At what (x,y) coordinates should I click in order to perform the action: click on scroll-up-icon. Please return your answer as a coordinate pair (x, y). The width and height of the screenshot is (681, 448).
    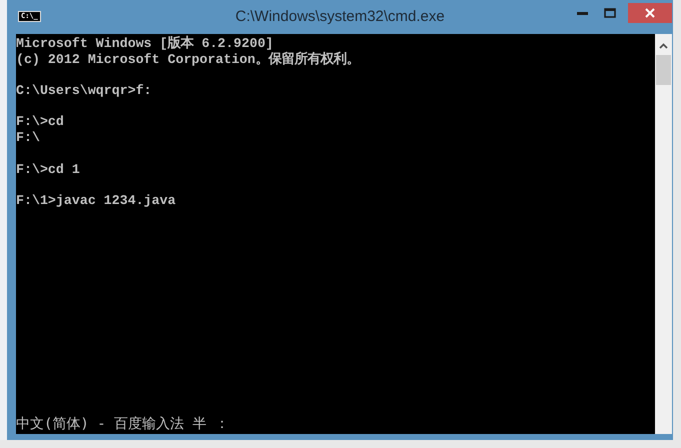
    Looking at the image, I should click on (663, 46).